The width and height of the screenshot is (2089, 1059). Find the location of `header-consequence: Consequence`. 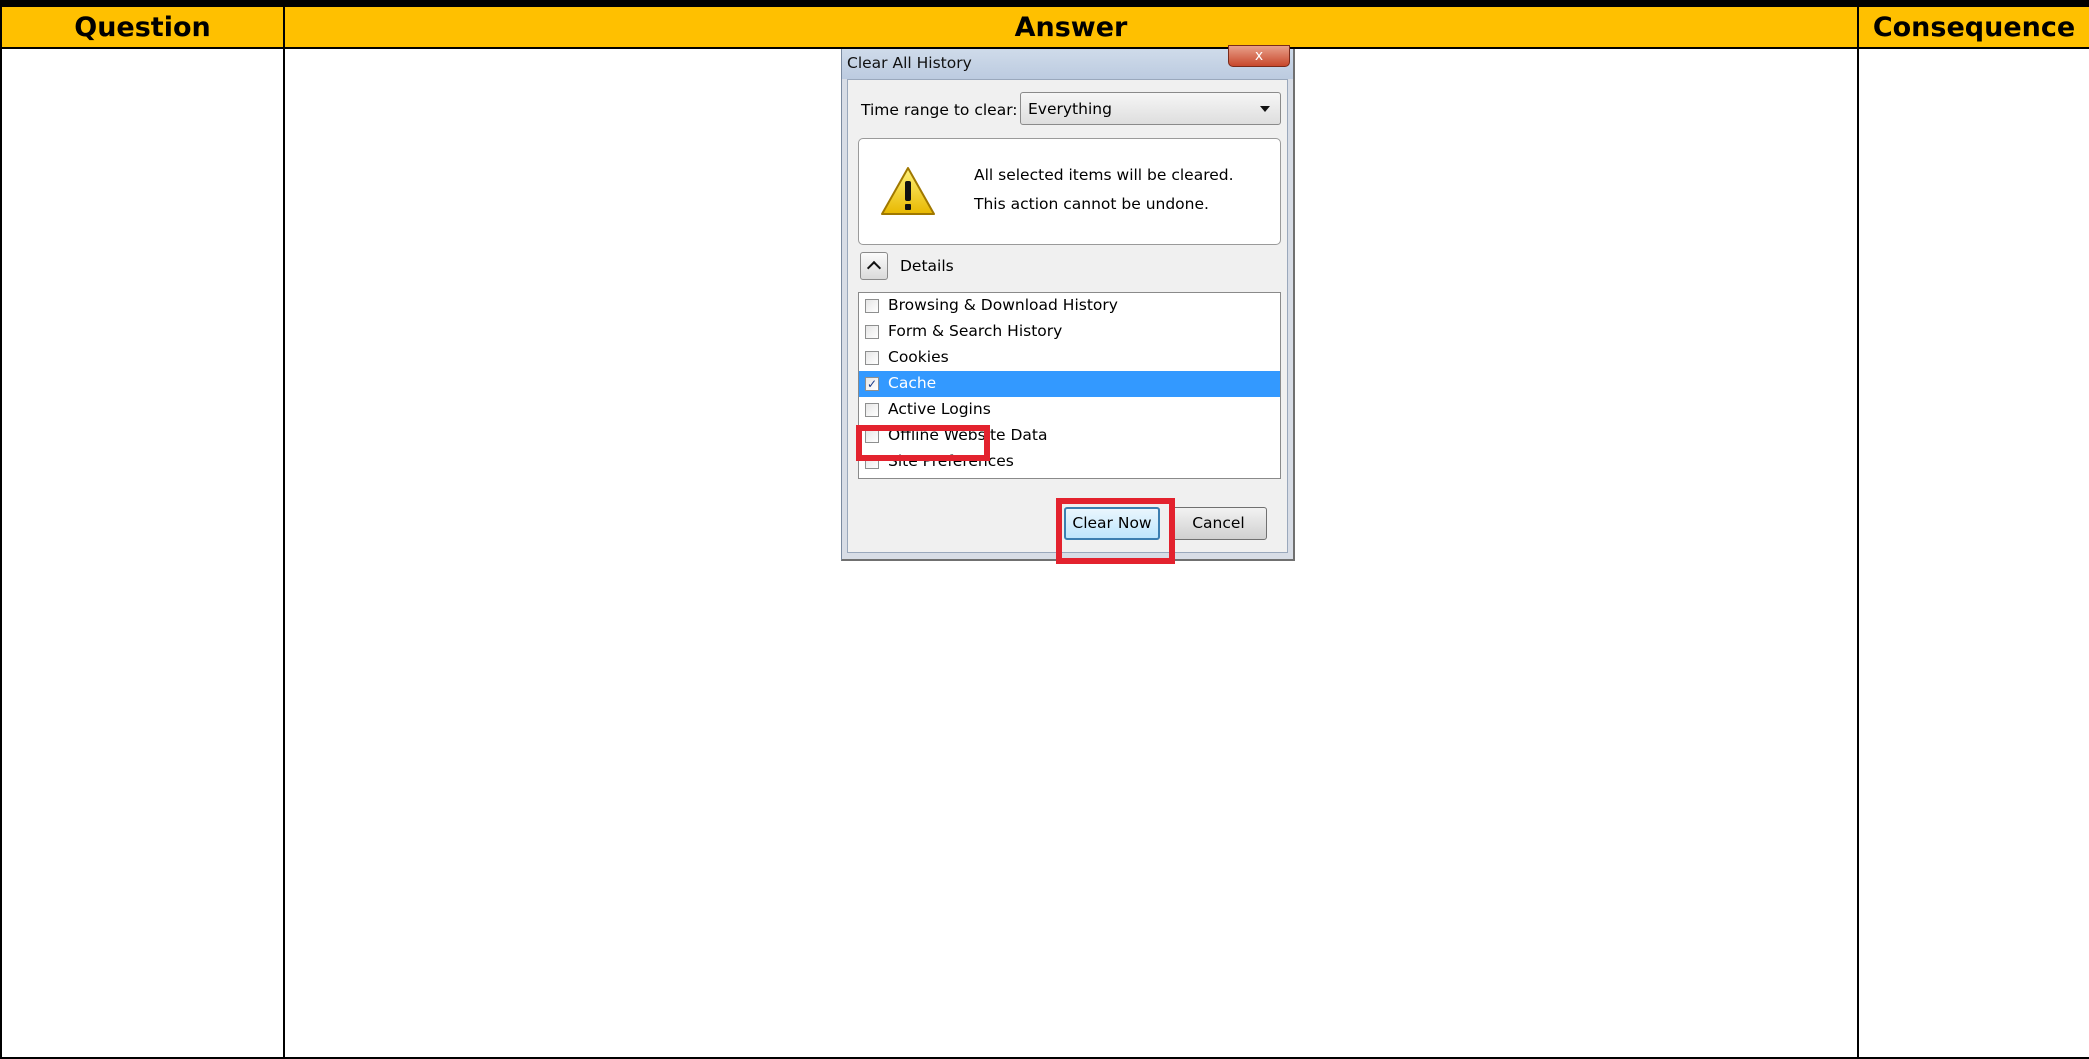

header-consequence: Consequence is located at coordinates (1973, 27).